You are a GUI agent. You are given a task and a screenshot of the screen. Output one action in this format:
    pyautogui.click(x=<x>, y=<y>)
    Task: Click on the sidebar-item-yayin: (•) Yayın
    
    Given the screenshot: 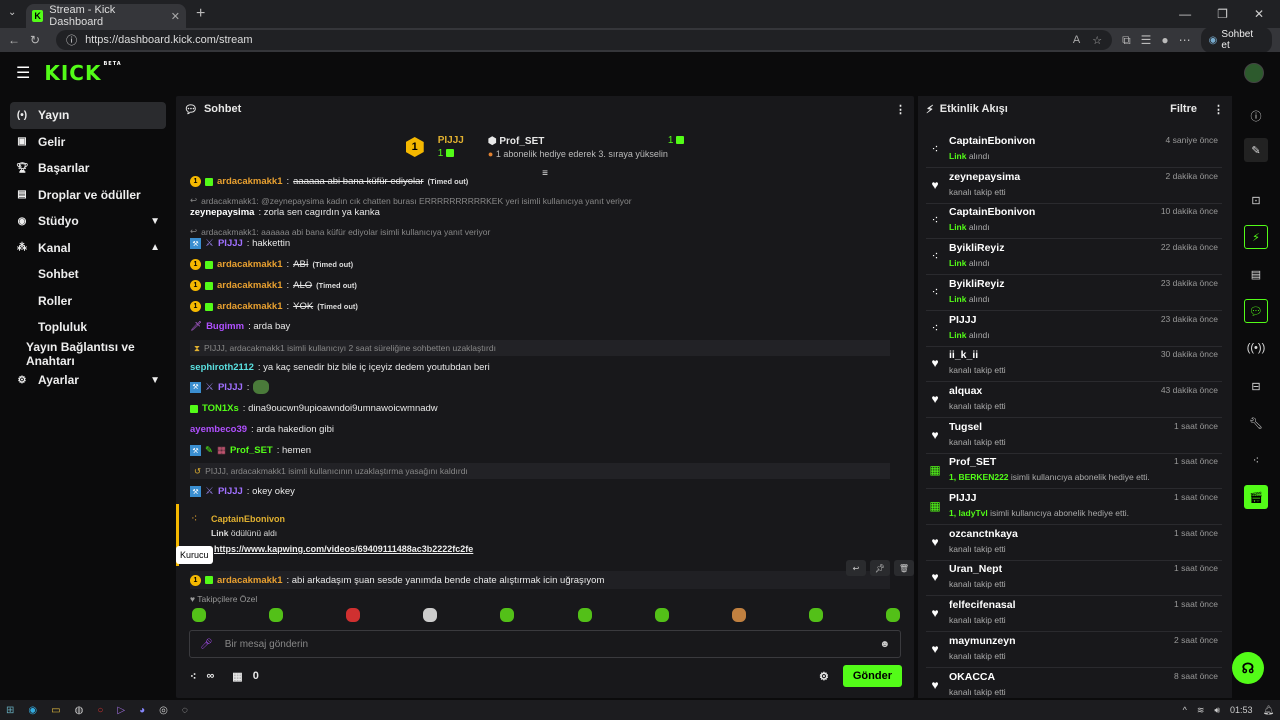 What is the action you would take?
    pyautogui.click(x=88, y=115)
    